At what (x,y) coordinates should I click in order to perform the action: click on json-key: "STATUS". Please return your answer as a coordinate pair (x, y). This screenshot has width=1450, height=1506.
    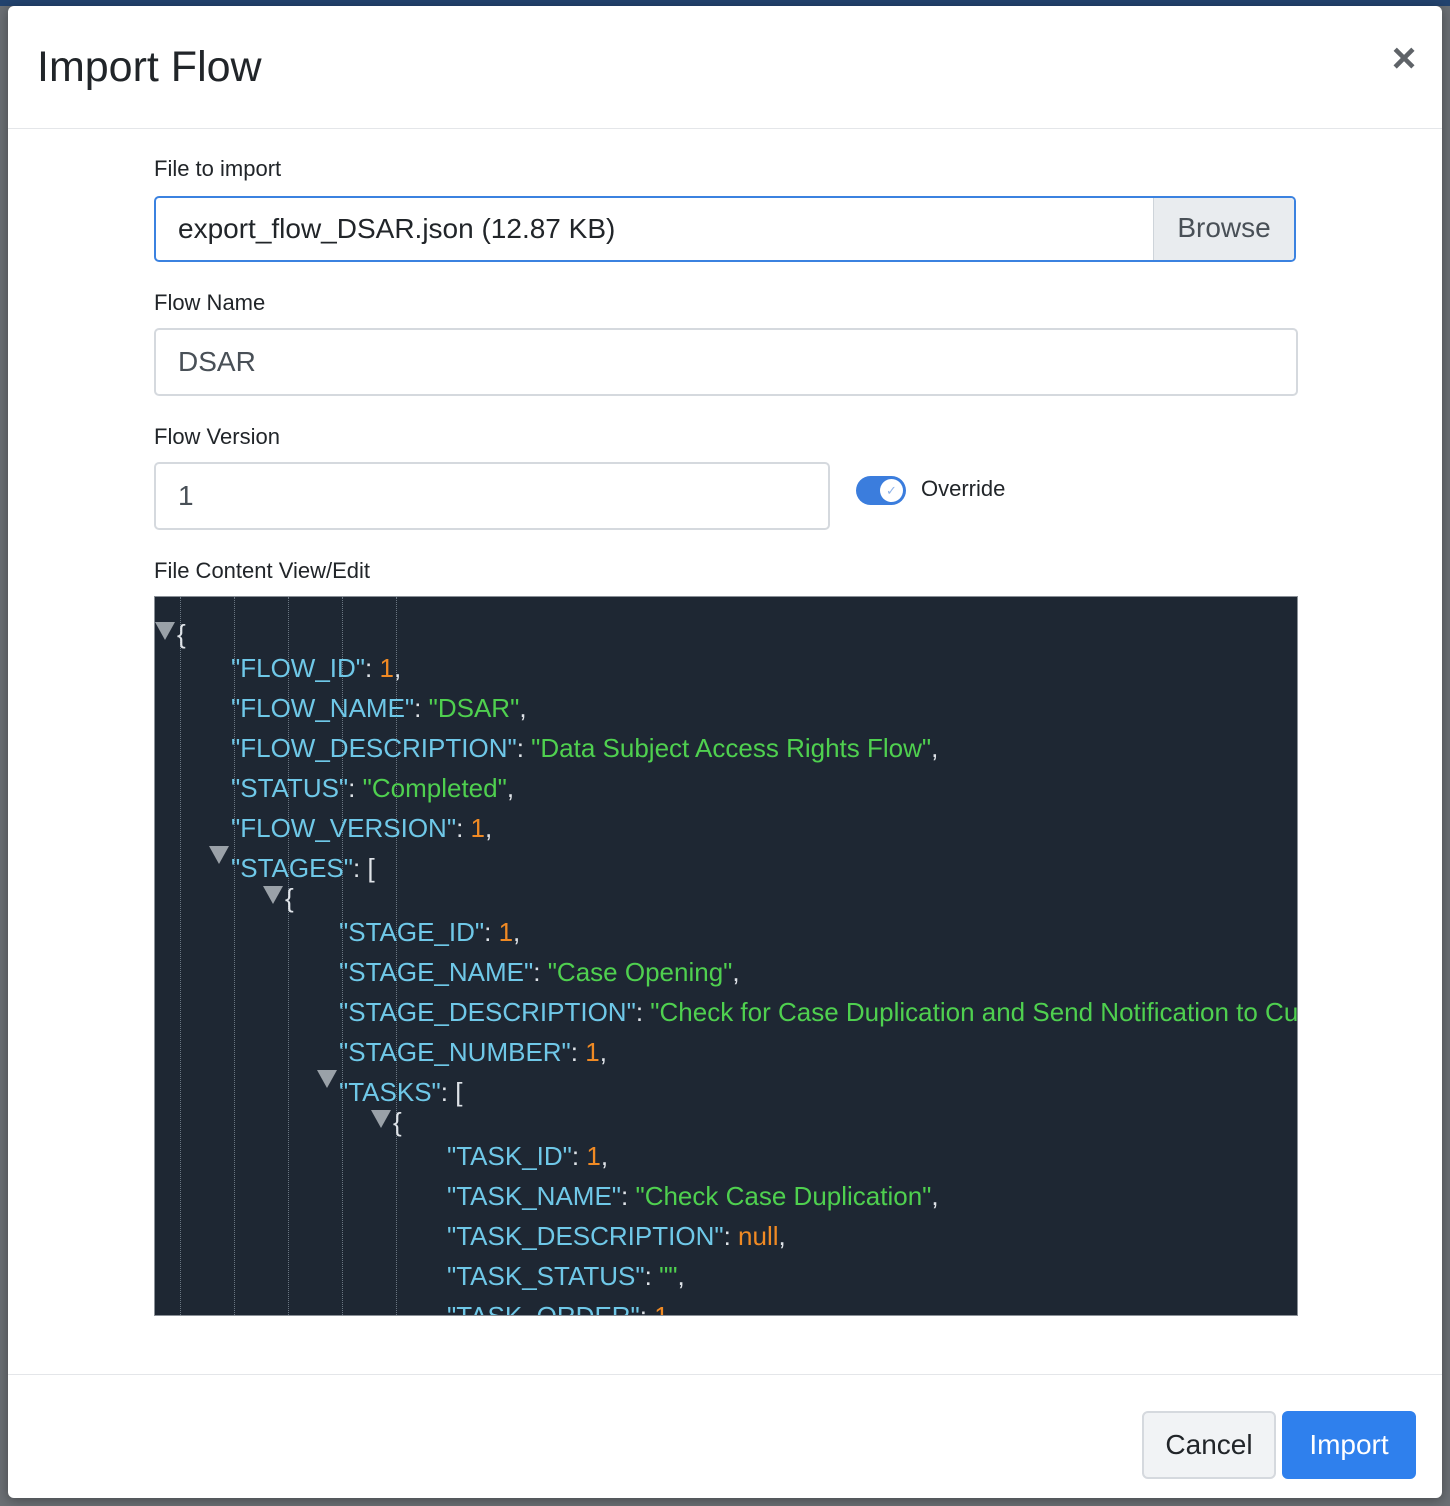
    Looking at the image, I should click on (290, 788).